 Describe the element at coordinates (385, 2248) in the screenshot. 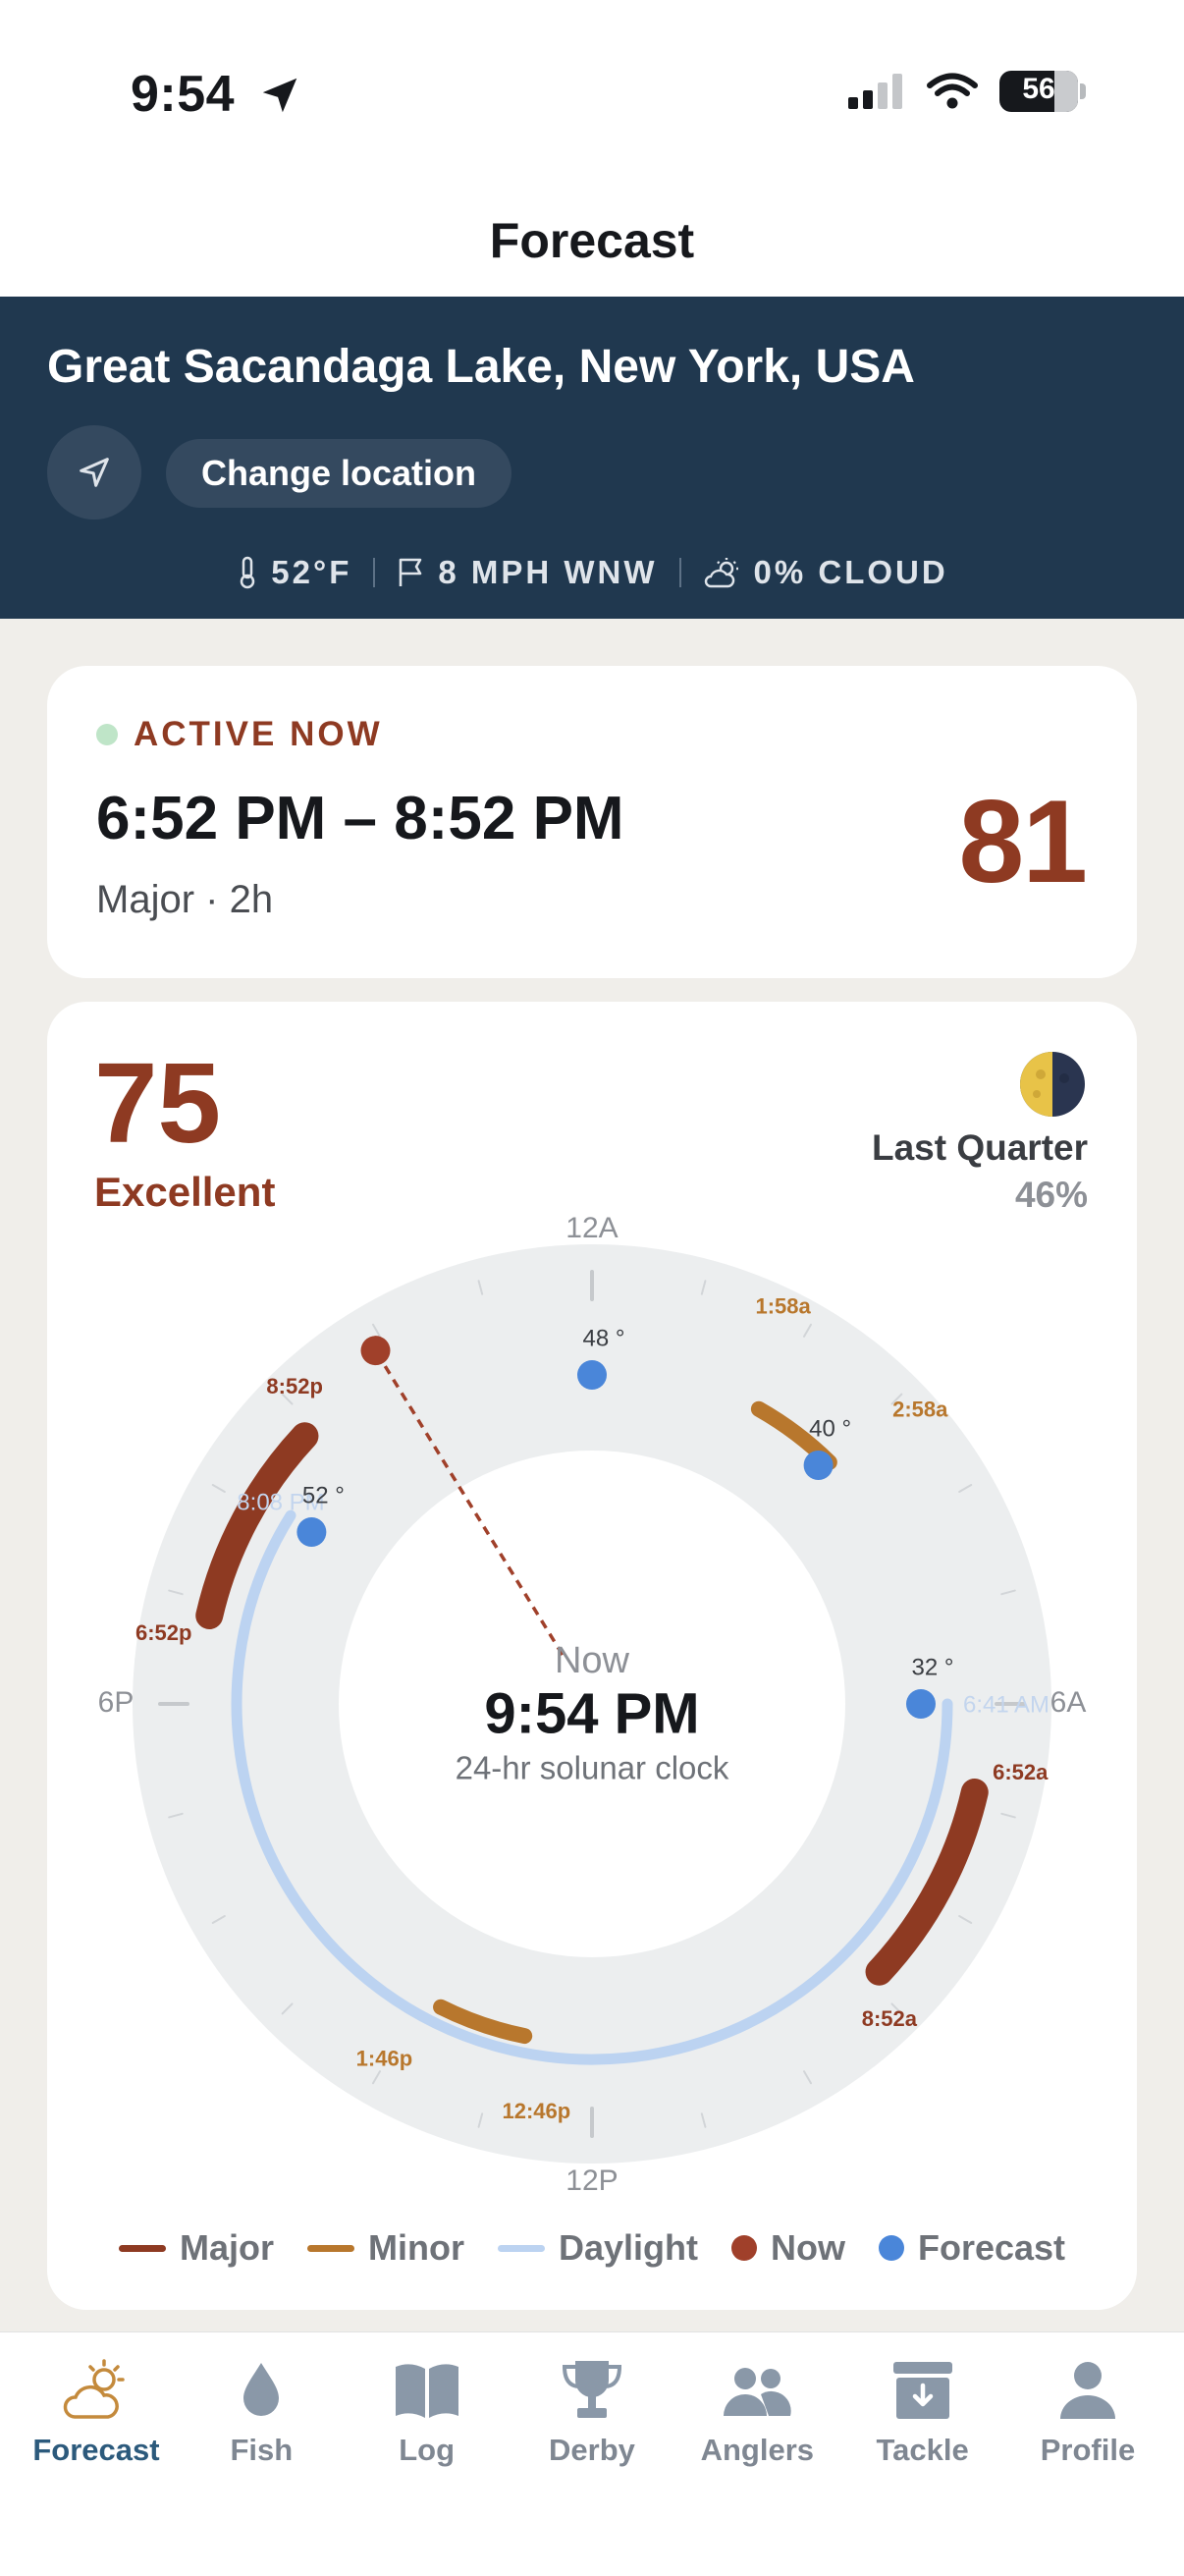

I see `legend-minor: Minor` at that location.